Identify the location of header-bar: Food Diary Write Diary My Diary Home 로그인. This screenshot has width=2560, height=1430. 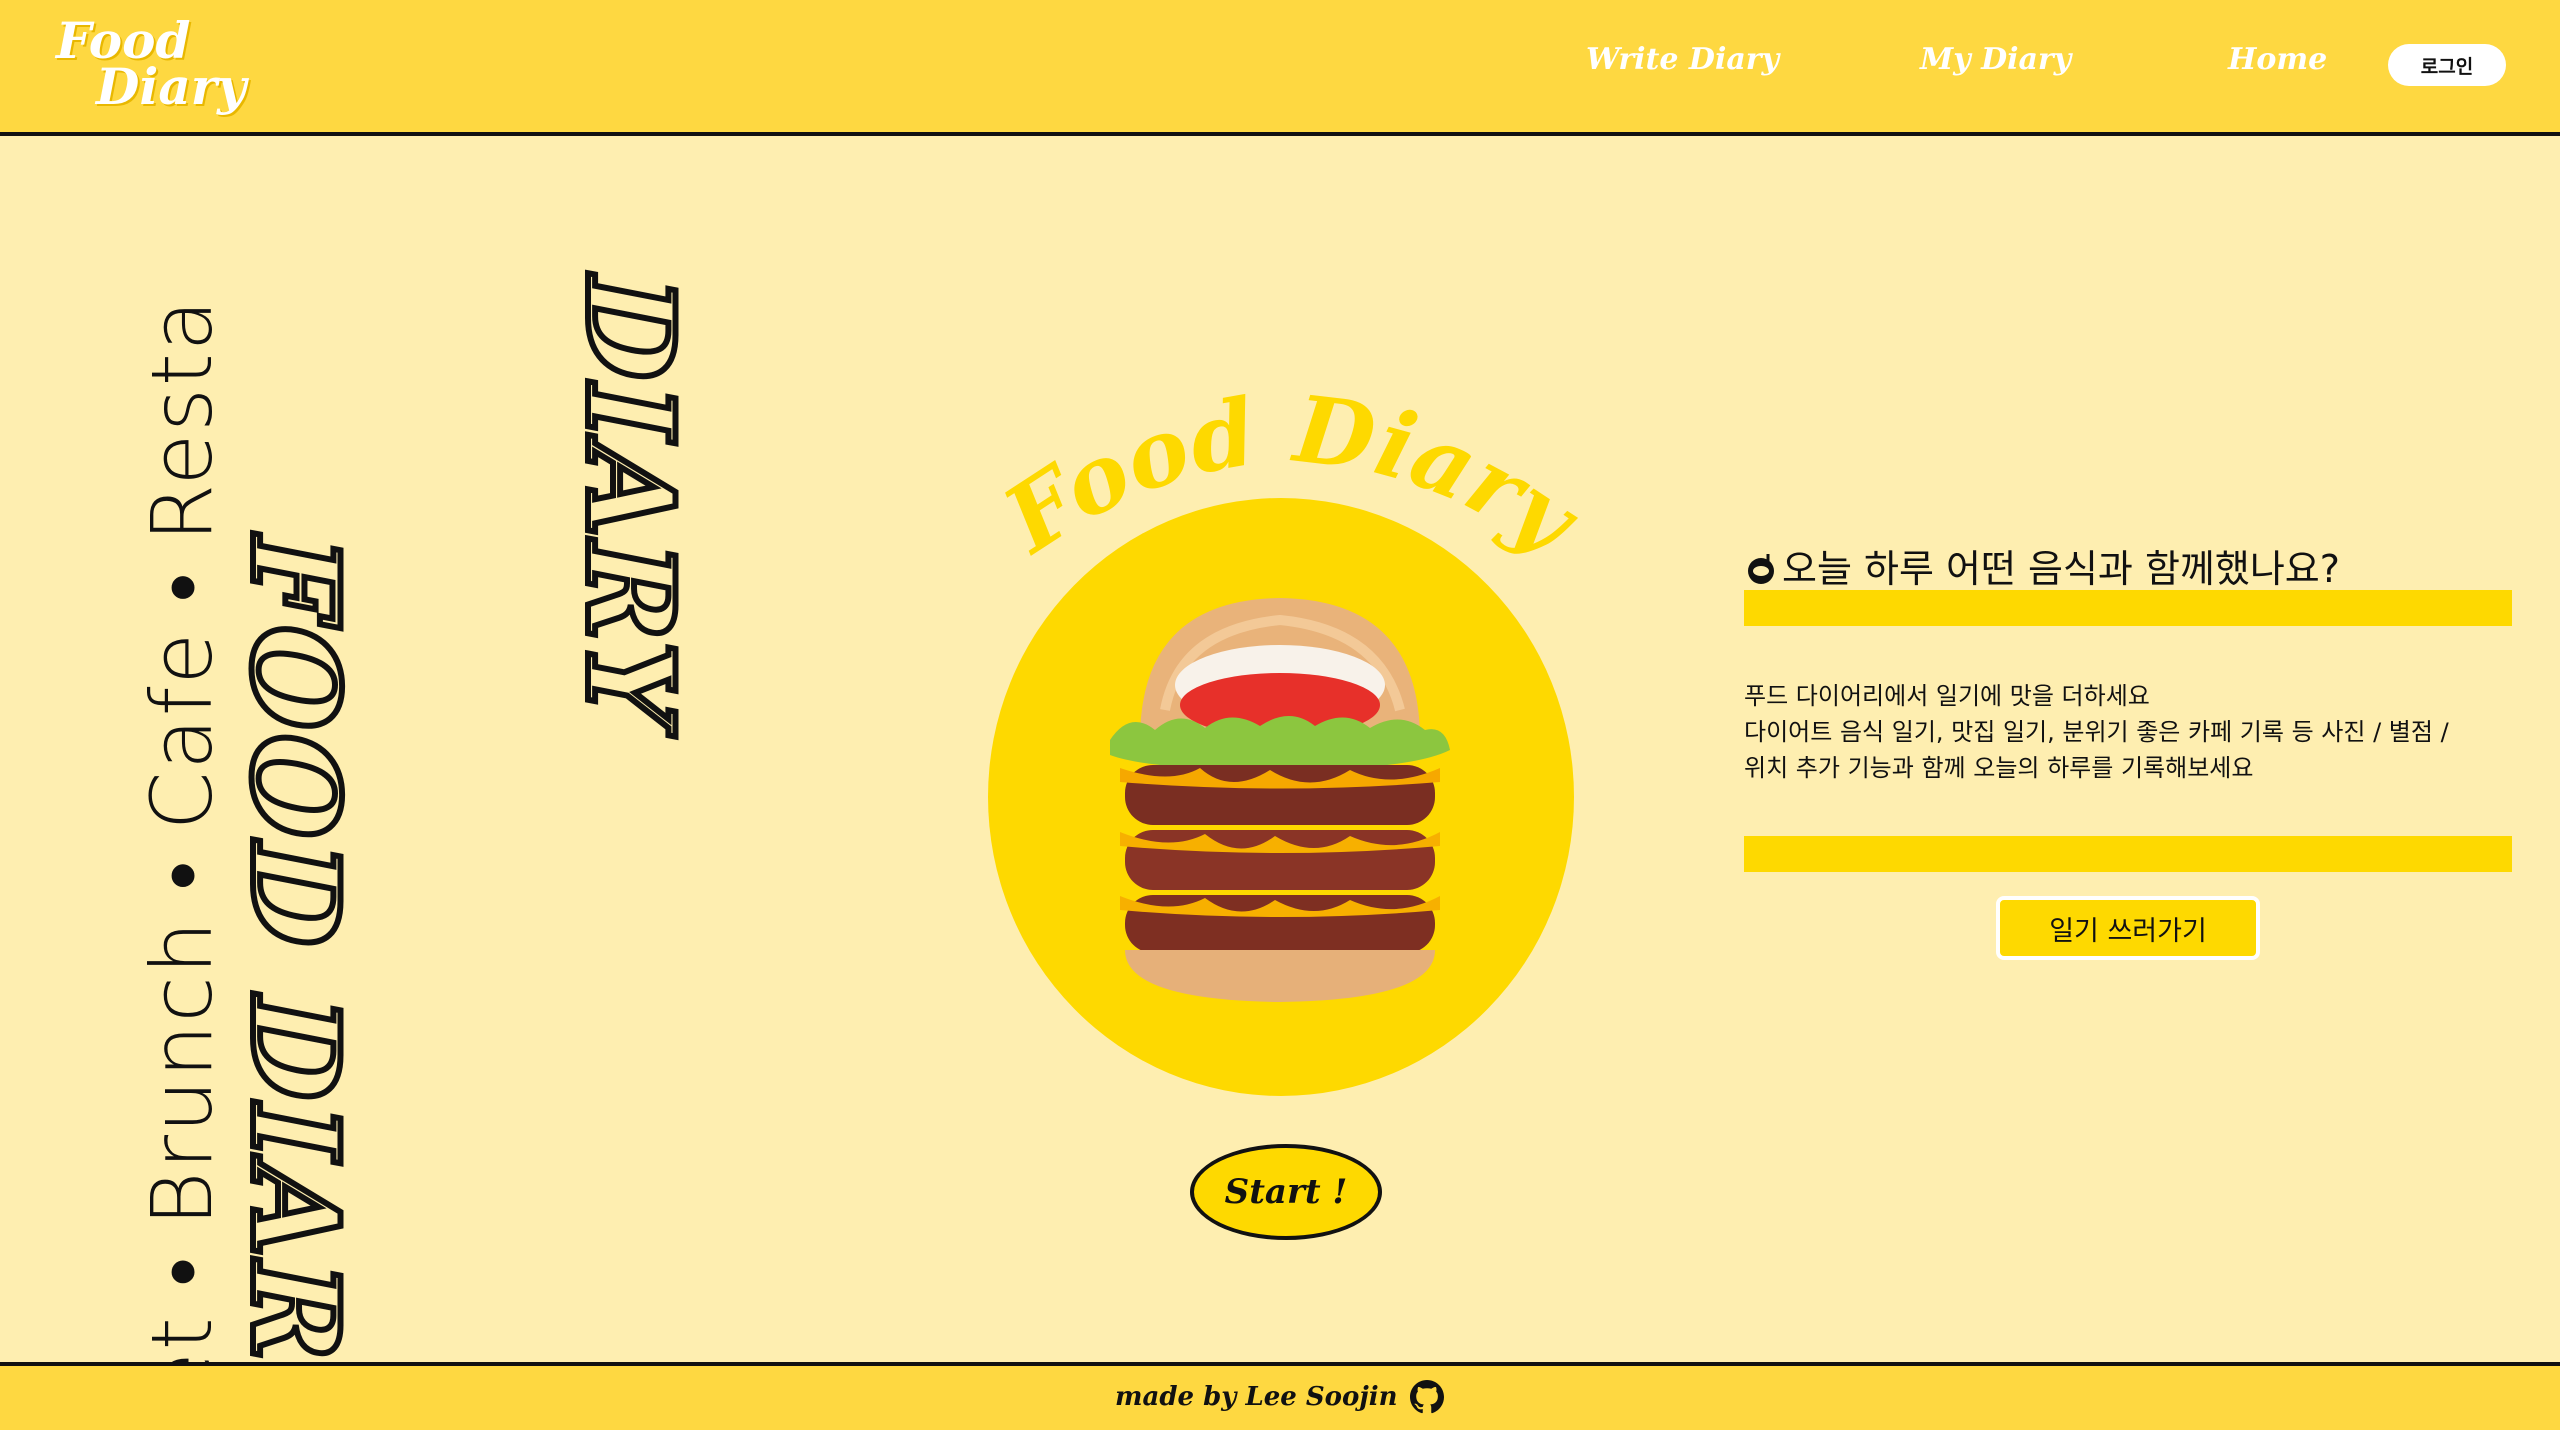
(1280, 68).